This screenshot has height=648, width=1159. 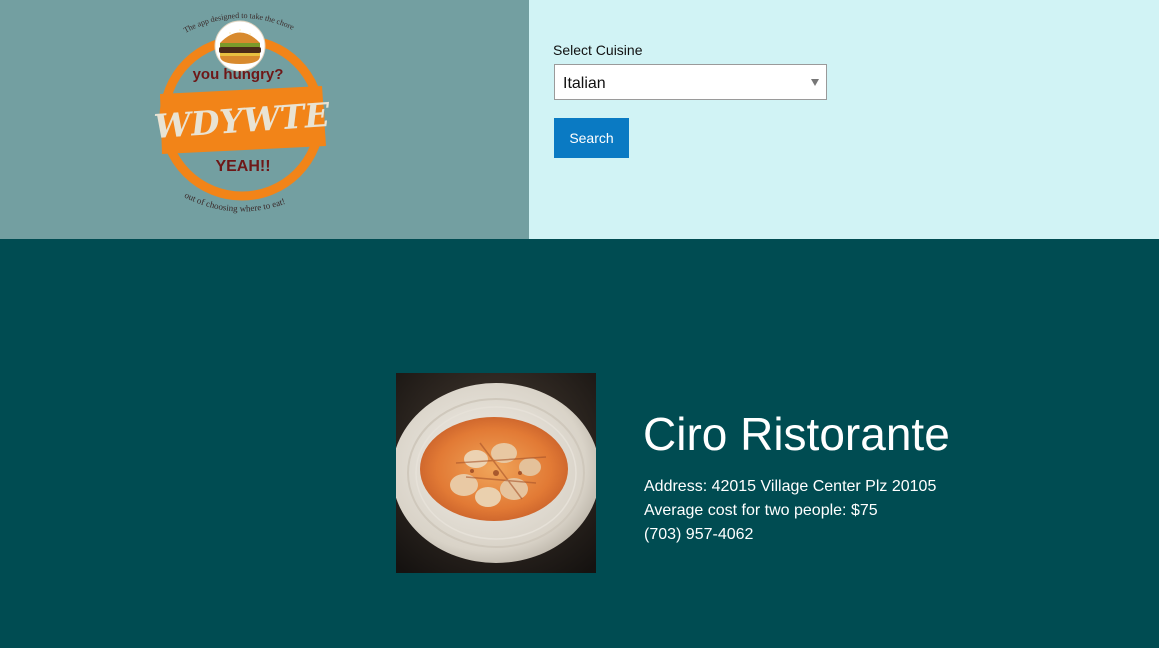 What do you see at coordinates (815, 82) in the screenshot?
I see `chevron-down-icon` at bounding box center [815, 82].